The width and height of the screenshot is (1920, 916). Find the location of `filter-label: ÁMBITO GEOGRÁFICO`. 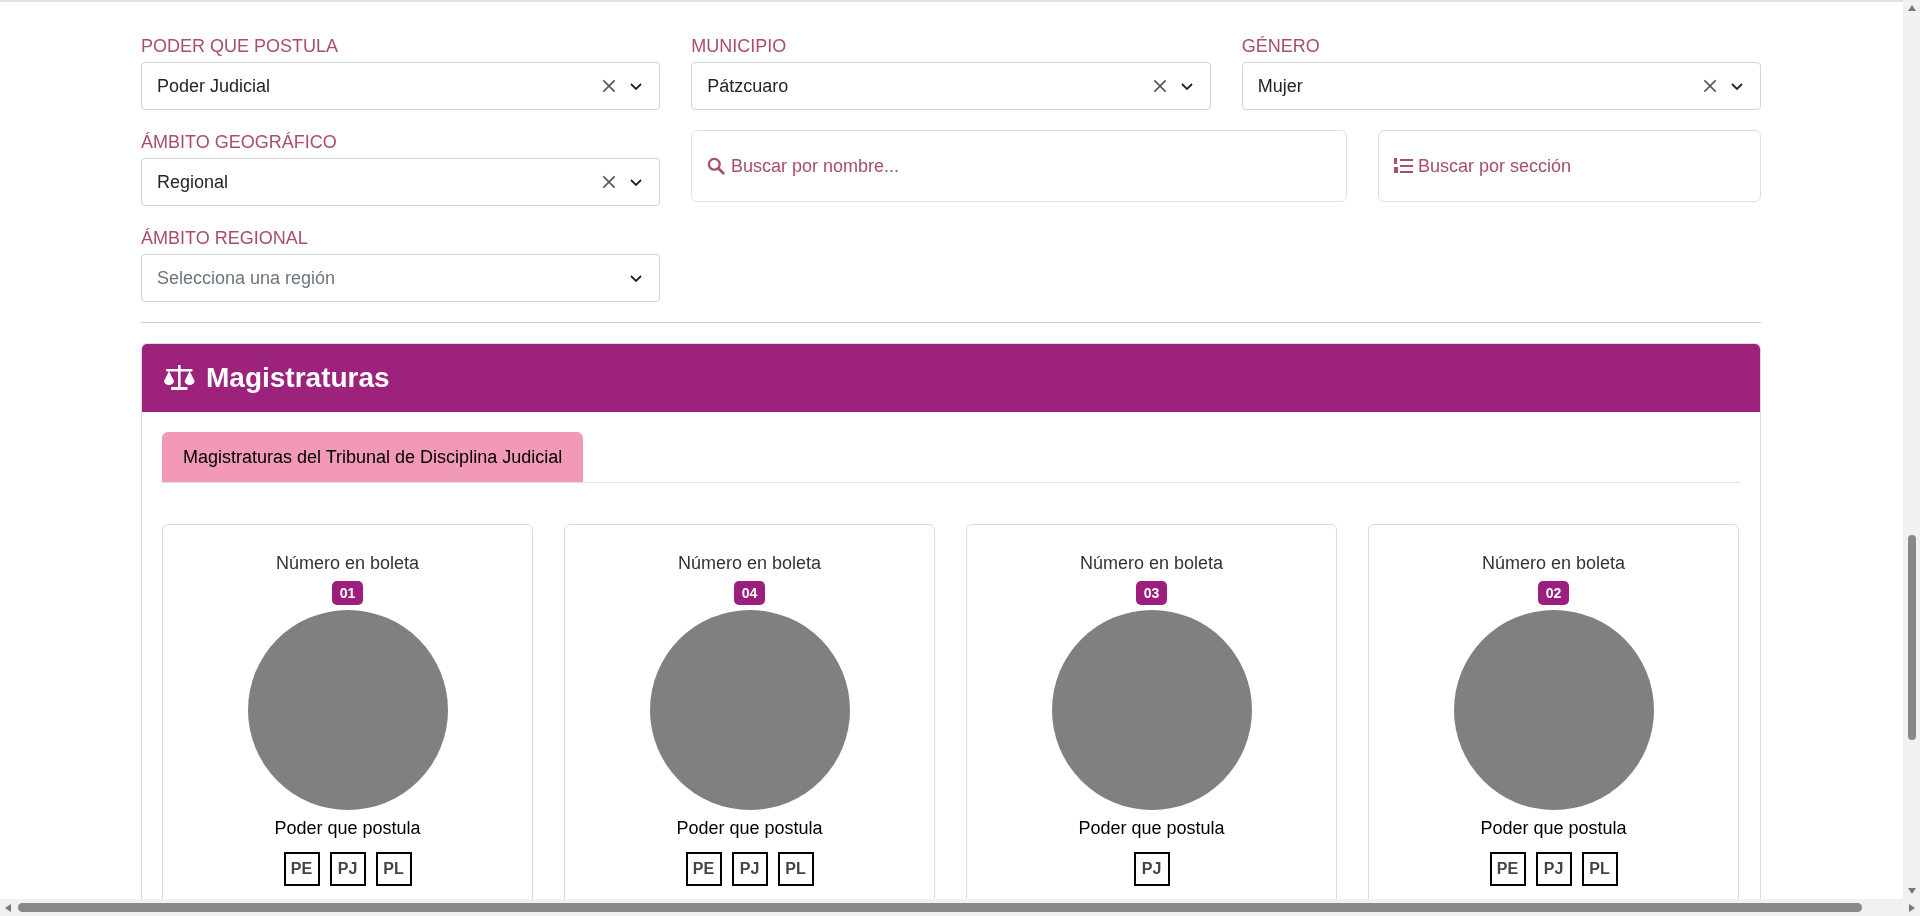

filter-label: ÁMBITO GEOGRÁFICO is located at coordinates (239, 142).